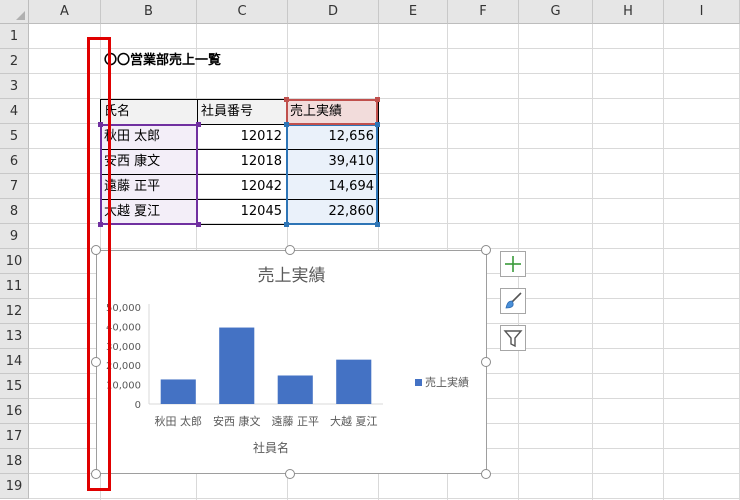 This screenshot has height=500, width=740. What do you see at coordinates (242, 162) in the screenshot?
I see `cell-employee-id: 12018` at bounding box center [242, 162].